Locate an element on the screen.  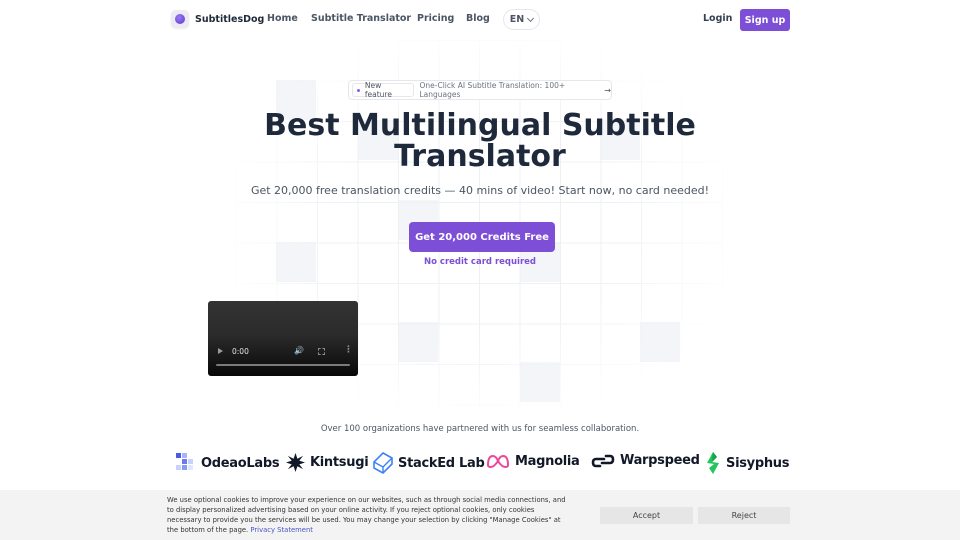
language-selector: EN is located at coordinates (521, 19).